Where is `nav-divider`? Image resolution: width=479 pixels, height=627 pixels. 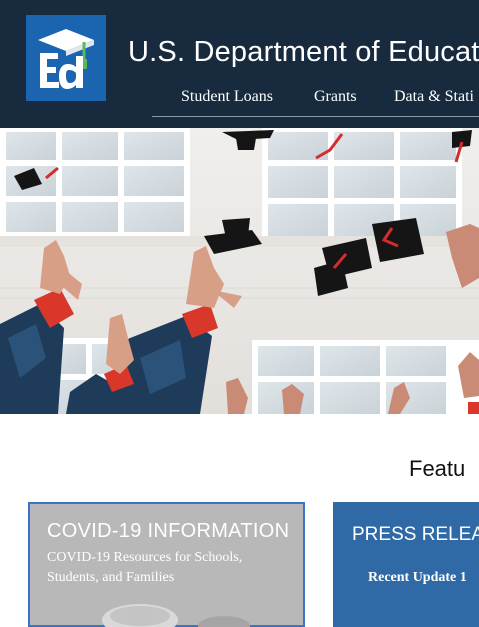 nav-divider is located at coordinates (315, 116).